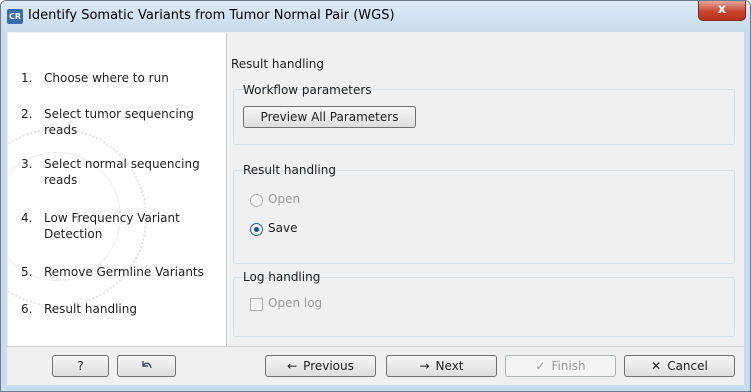  Describe the element at coordinates (27, 164) in the screenshot. I see `step-number: 3.` at that location.